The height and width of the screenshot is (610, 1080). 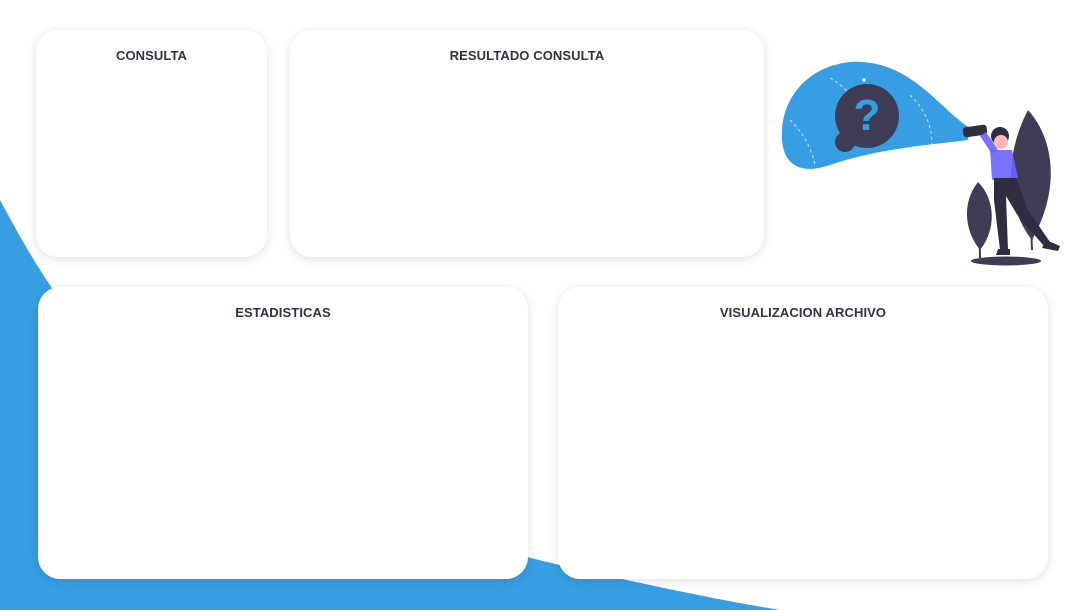 I want to click on estadisticas-panel-title: ESTADISTICAS, so click(x=283, y=312).